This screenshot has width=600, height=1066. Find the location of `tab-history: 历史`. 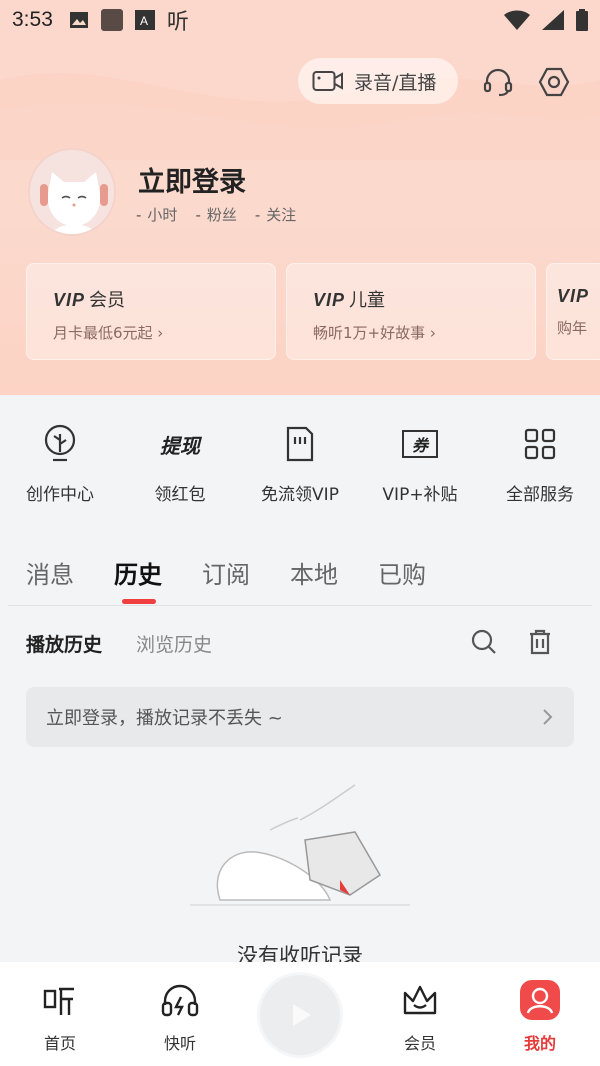

tab-history: 历史 is located at coordinates (138, 579).